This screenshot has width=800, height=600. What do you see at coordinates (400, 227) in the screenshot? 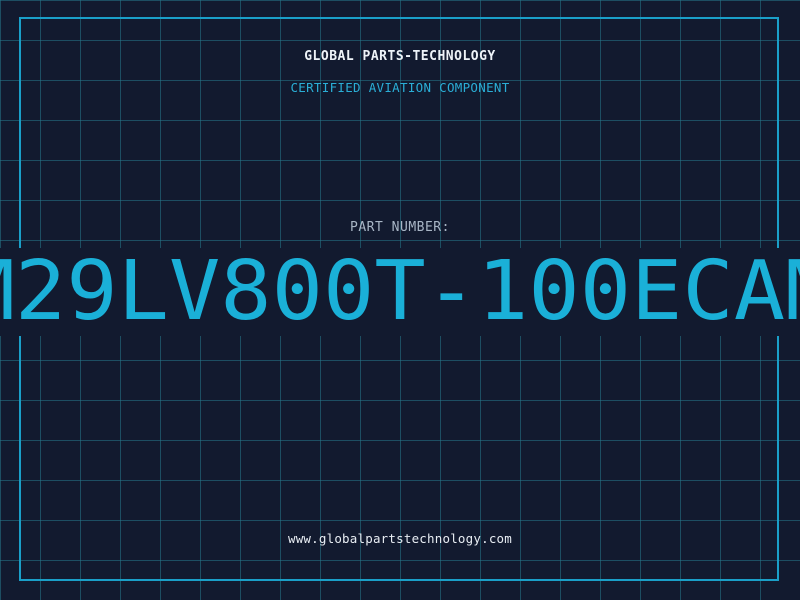
I see `part-number-label: PART NUMBER:` at bounding box center [400, 227].